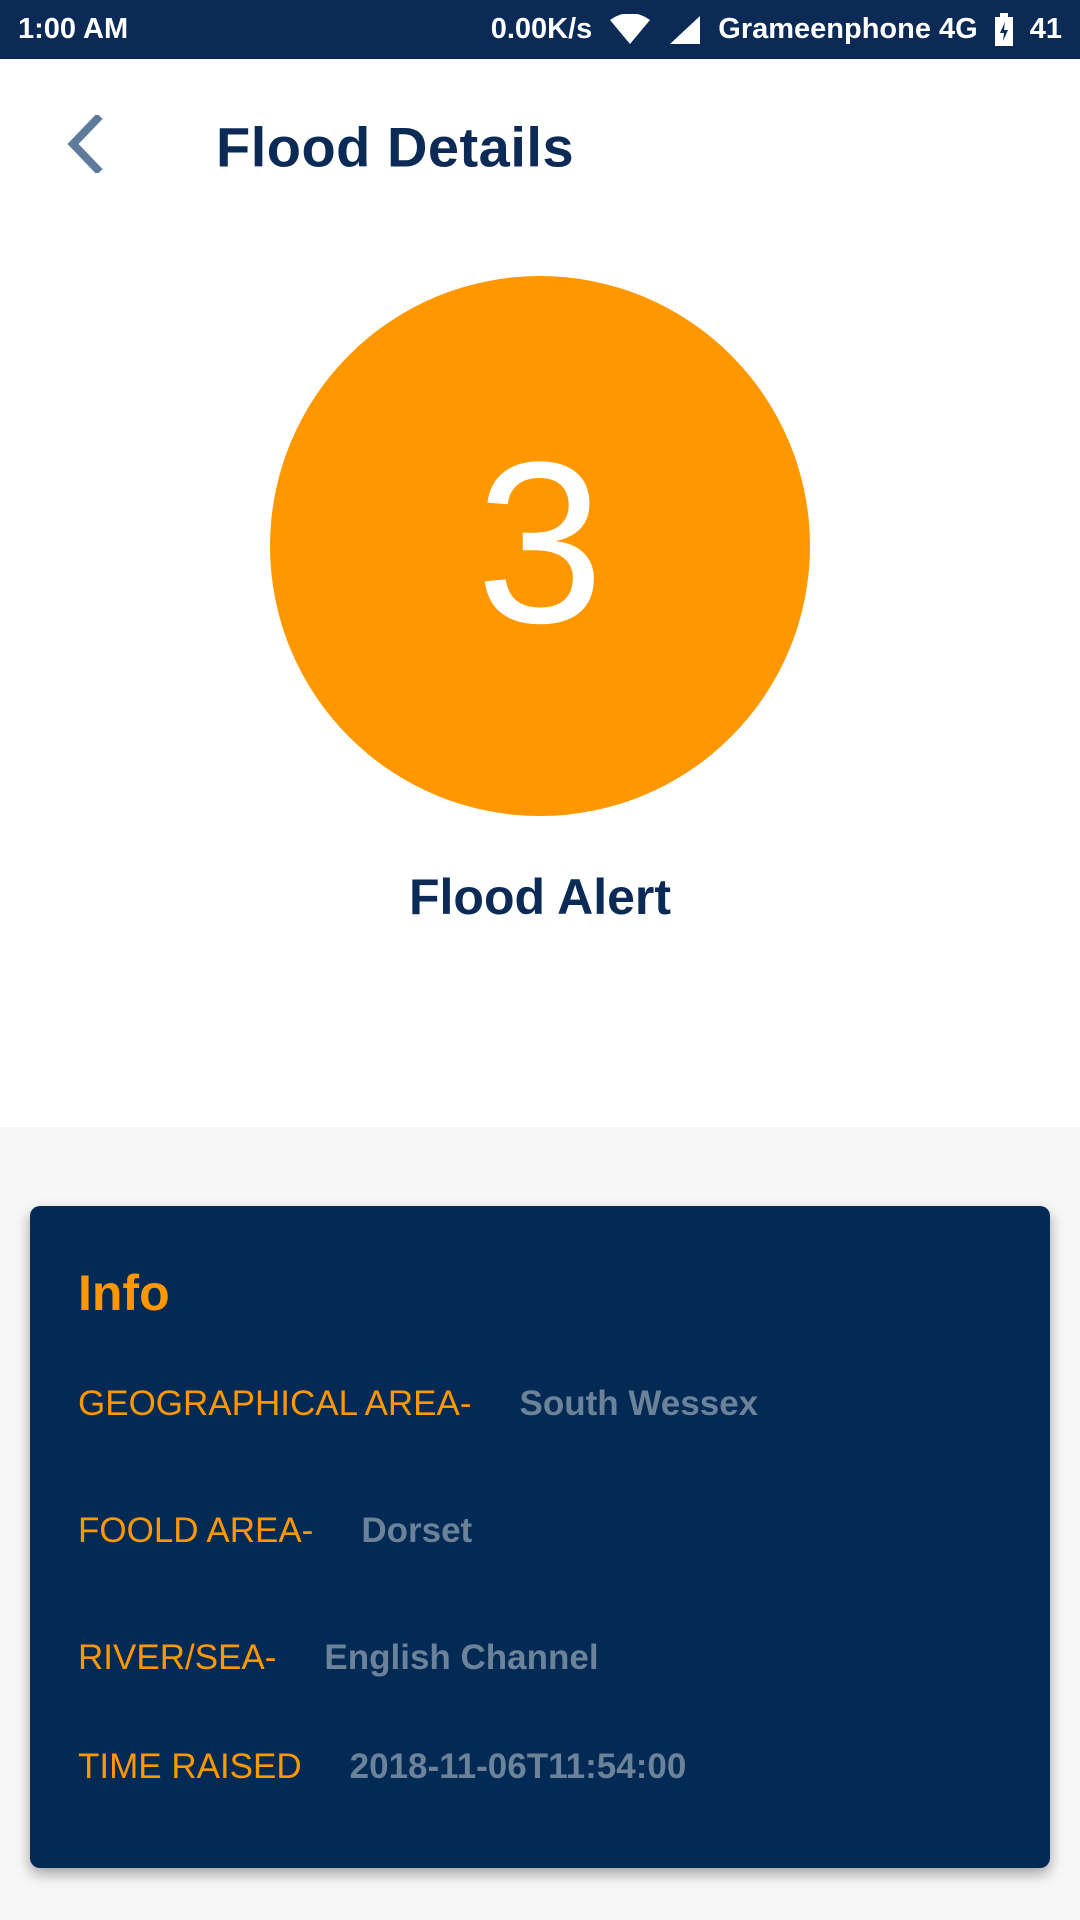 Image resolution: width=1080 pixels, height=1920 pixels. Describe the element at coordinates (190, 1766) in the screenshot. I see `info-key: TIME RAISED` at that location.